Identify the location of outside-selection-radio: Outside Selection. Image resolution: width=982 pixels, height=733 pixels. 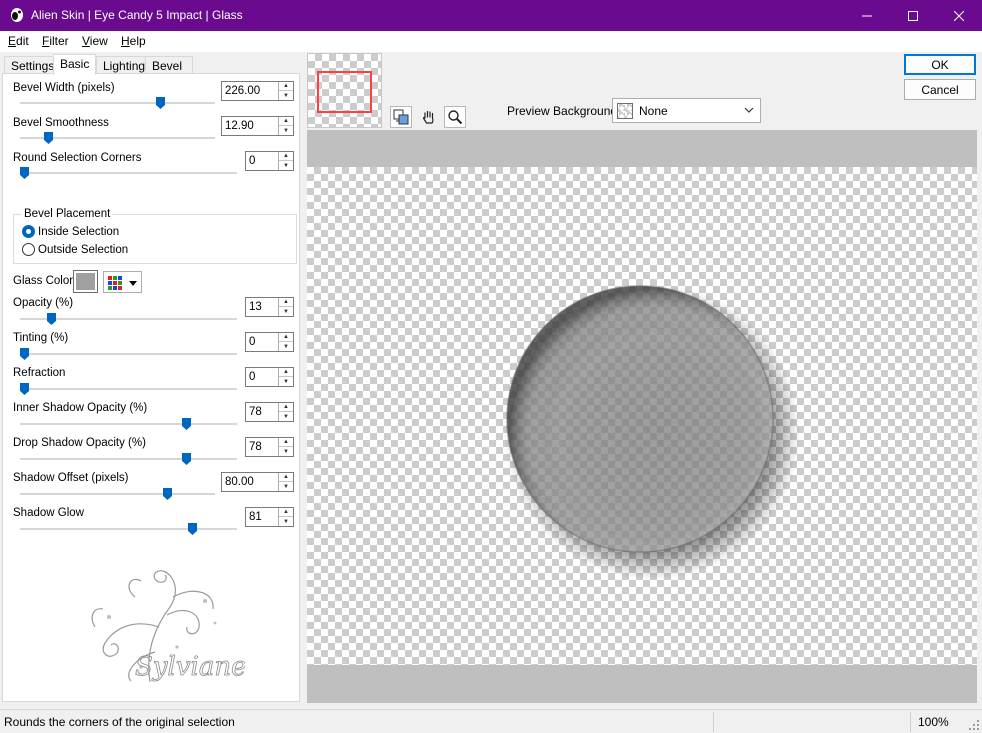
(75, 249).